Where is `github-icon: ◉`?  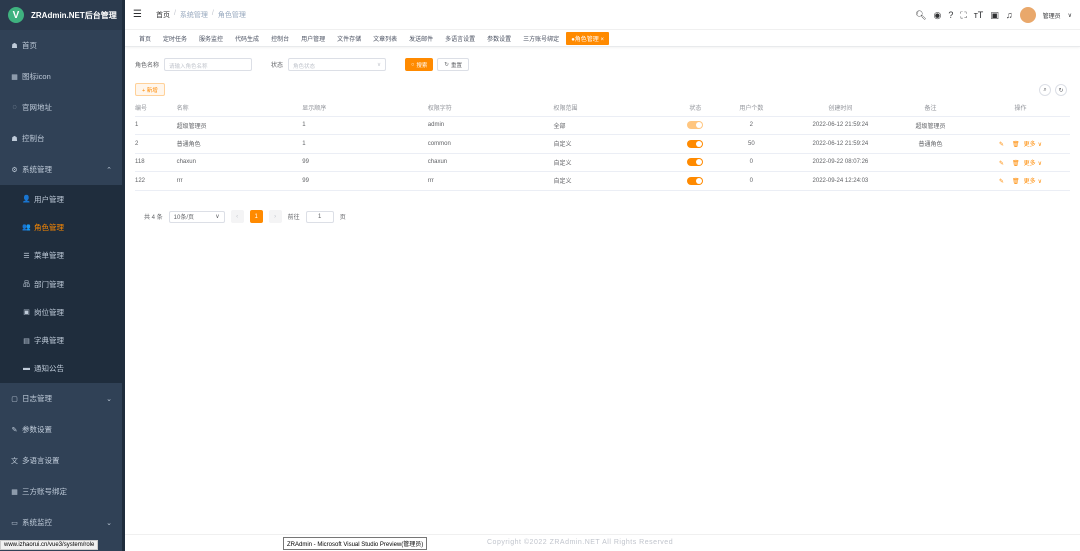
github-icon: ◉ is located at coordinates (938, 15).